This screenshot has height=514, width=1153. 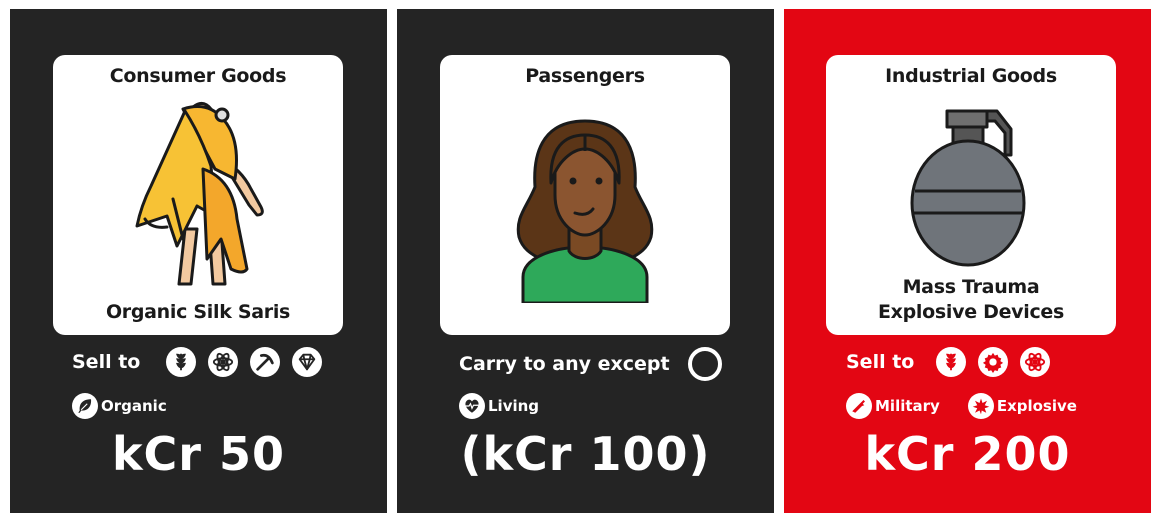 What do you see at coordinates (961, 406) in the screenshot?
I see `tag-row: Military Explosive` at bounding box center [961, 406].